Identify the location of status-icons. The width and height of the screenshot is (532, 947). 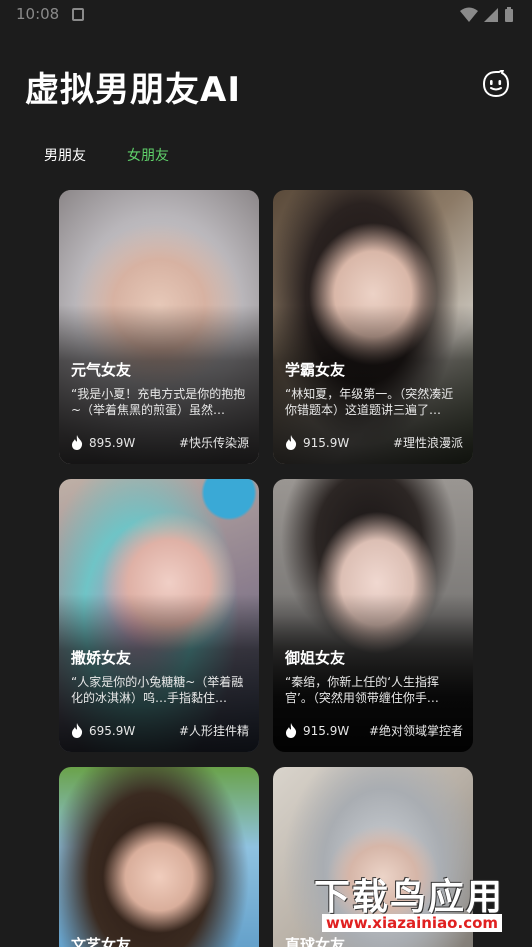
(487, 15).